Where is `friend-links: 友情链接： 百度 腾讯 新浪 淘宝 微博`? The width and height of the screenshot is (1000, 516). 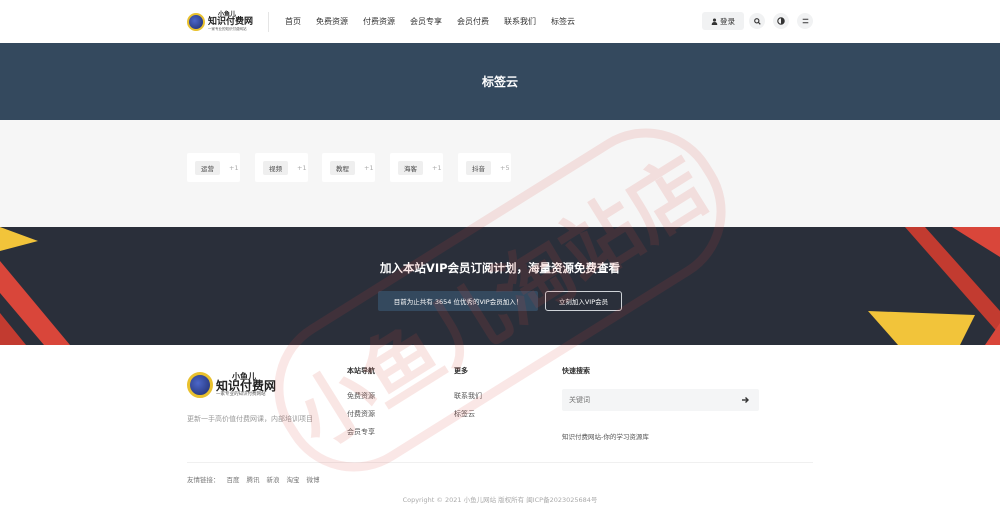 friend-links: 友情链接： 百度 腾讯 新浪 淘宝 微博 is located at coordinates (257, 479).